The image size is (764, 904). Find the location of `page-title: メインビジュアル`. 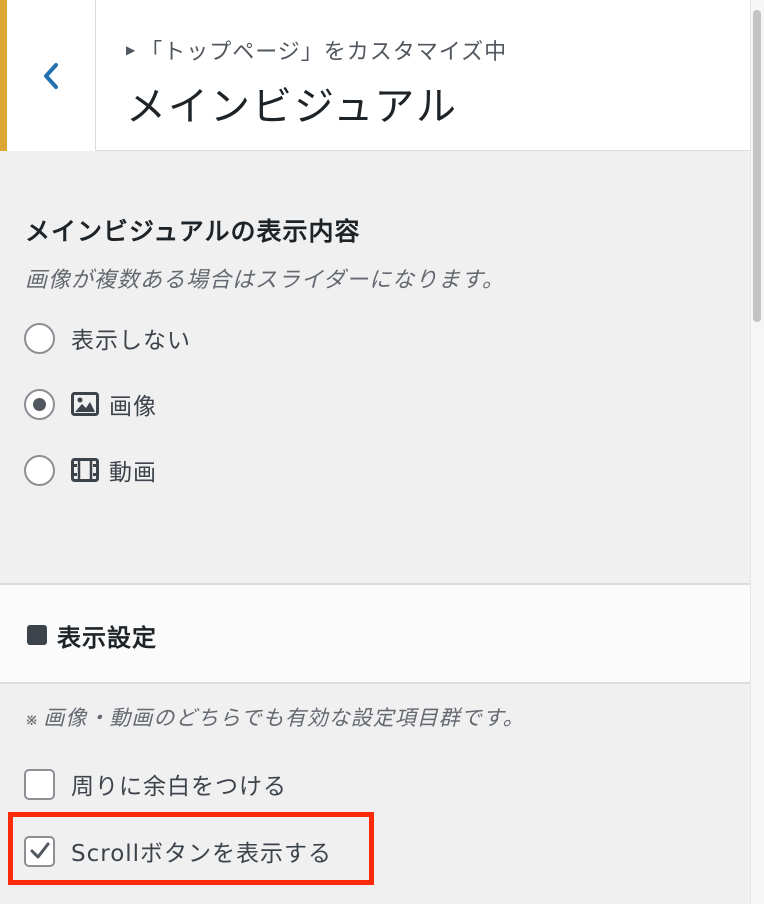

page-title: メインビジュアル is located at coordinates (292, 107).